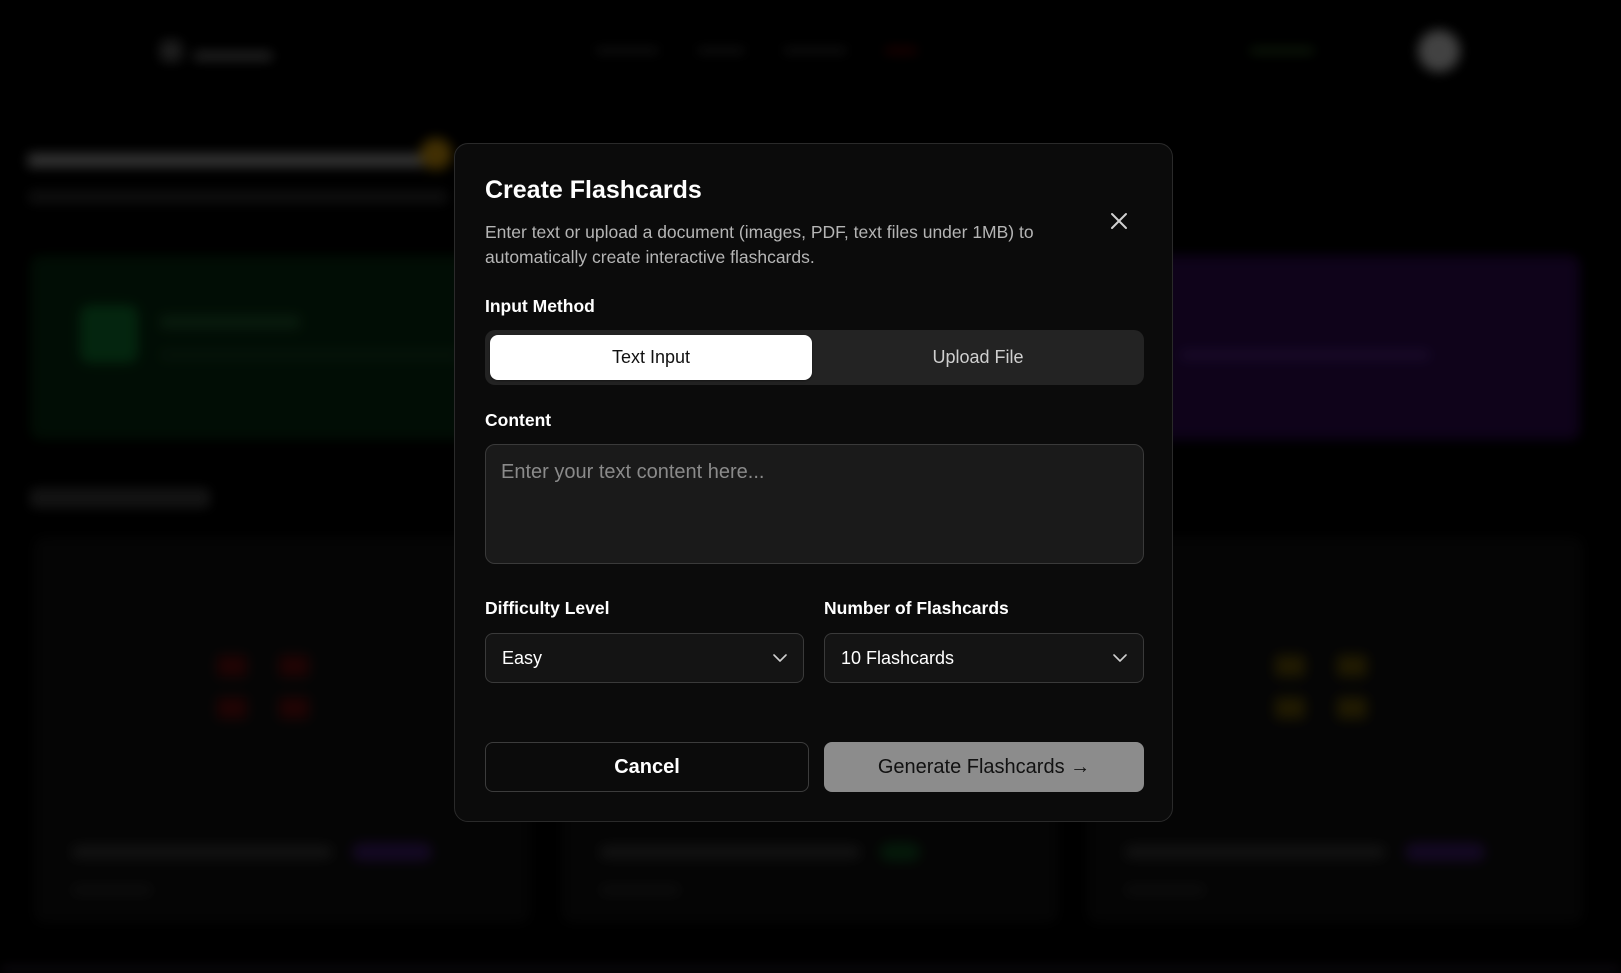 The width and height of the screenshot is (1621, 973). What do you see at coordinates (898, 657) in the screenshot?
I see `count-value: 10 Flashcards` at bounding box center [898, 657].